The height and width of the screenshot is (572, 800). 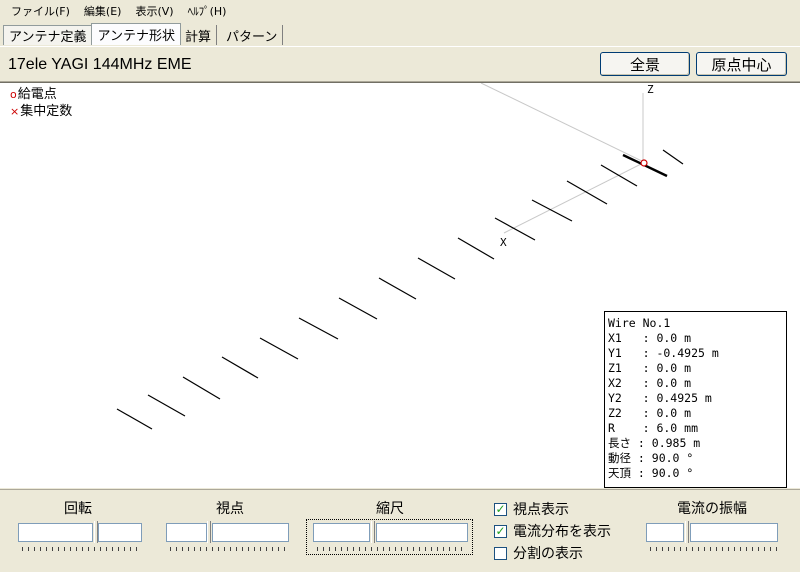 What do you see at coordinates (422, 532) in the screenshot?
I see `scale-slider-b` at bounding box center [422, 532].